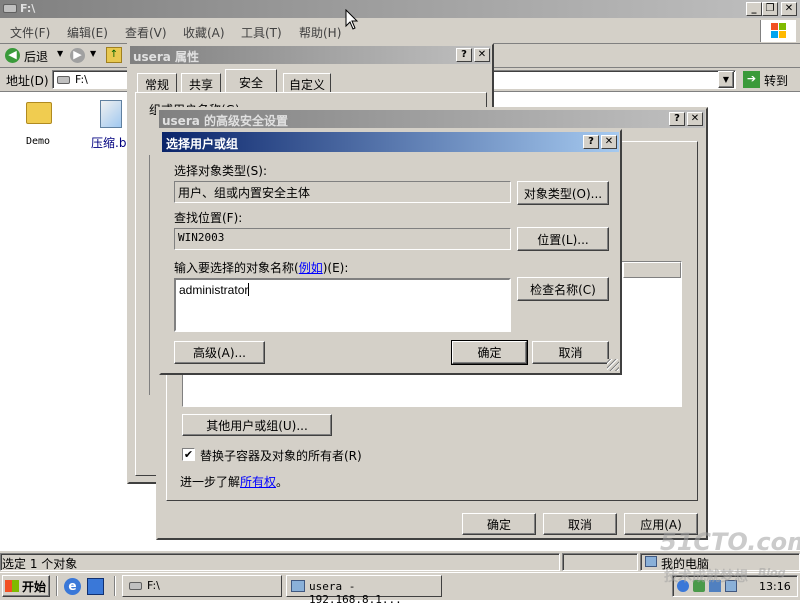  Describe the element at coordinates (320, 32) in the screenshot. I see `menu-help: 帮助(H)` at that location.